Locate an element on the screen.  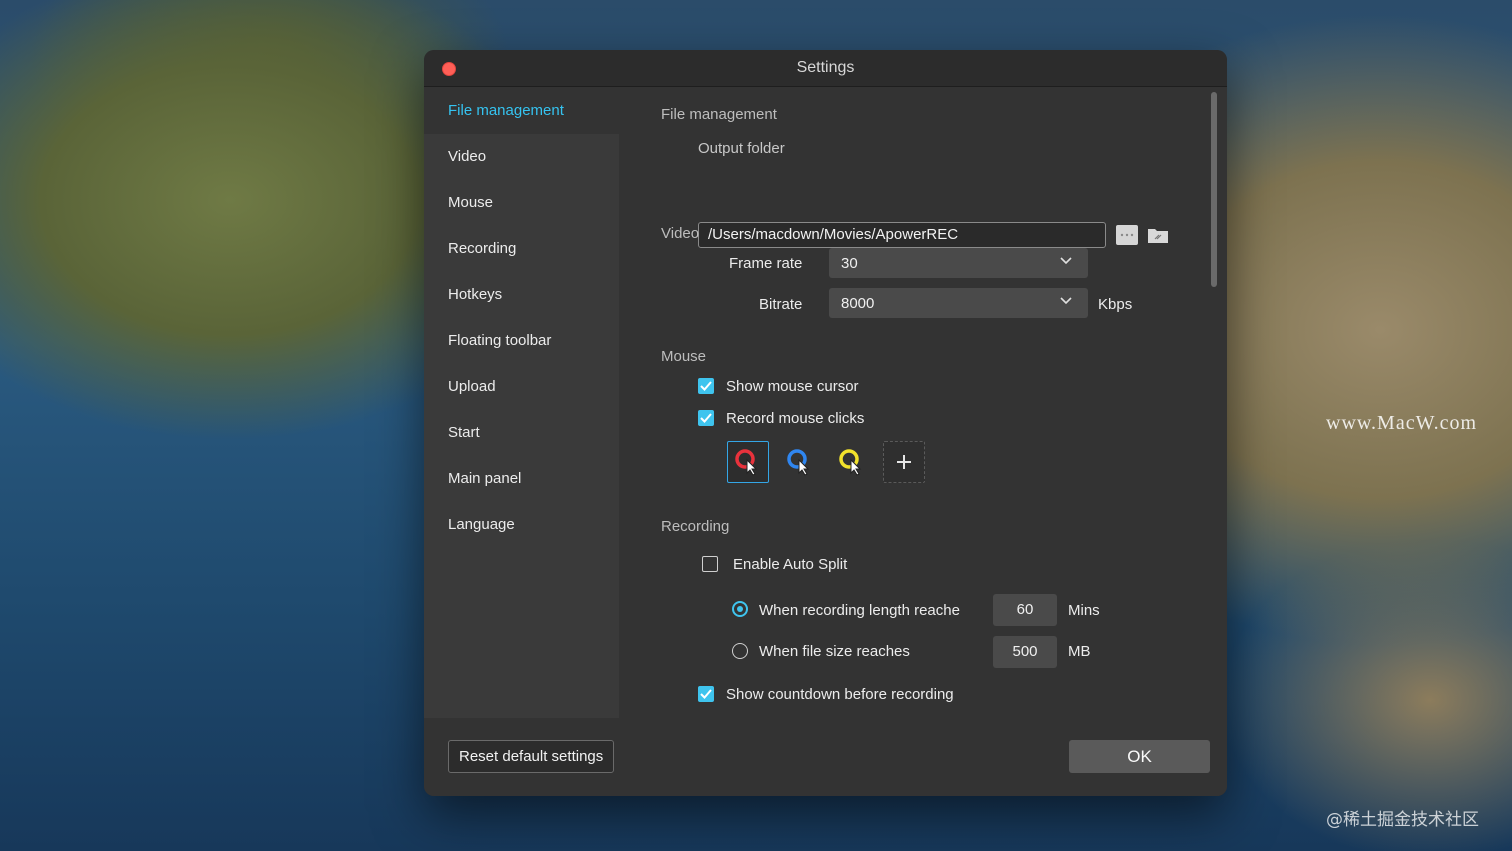
frame-rate-label: Frame rate is located at coordinates (766, 263).